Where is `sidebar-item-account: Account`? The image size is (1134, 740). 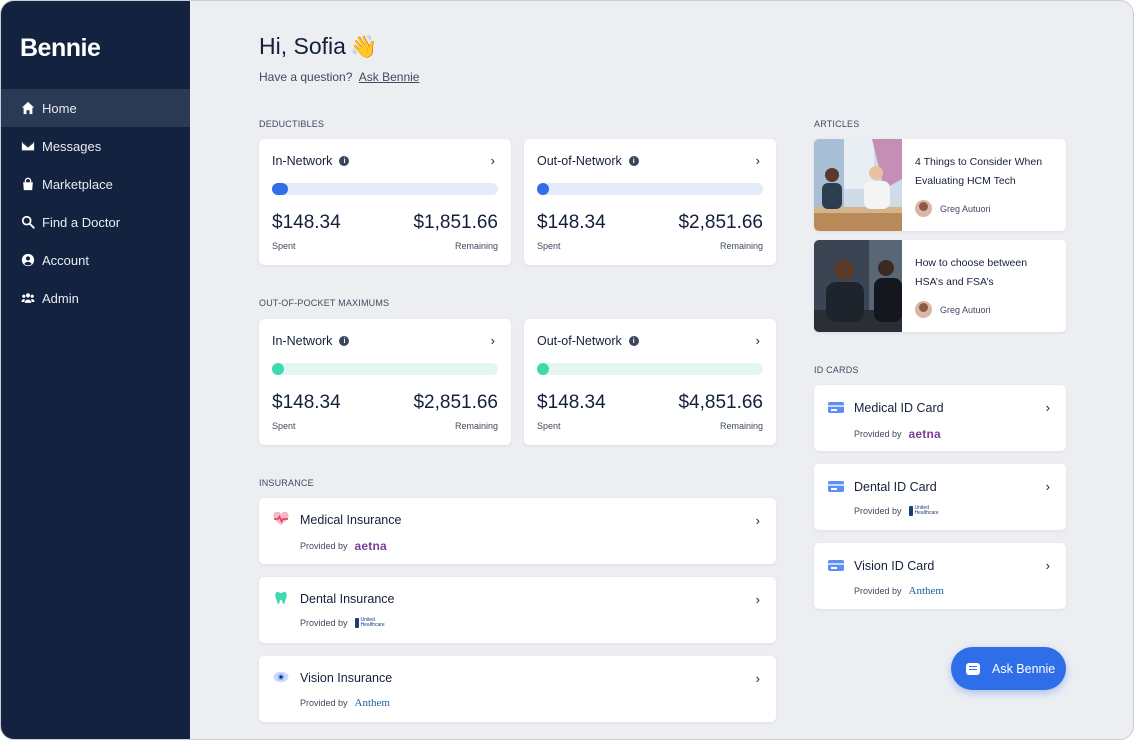 sidebar-item-account: Account is located at coordinates (95, 260).